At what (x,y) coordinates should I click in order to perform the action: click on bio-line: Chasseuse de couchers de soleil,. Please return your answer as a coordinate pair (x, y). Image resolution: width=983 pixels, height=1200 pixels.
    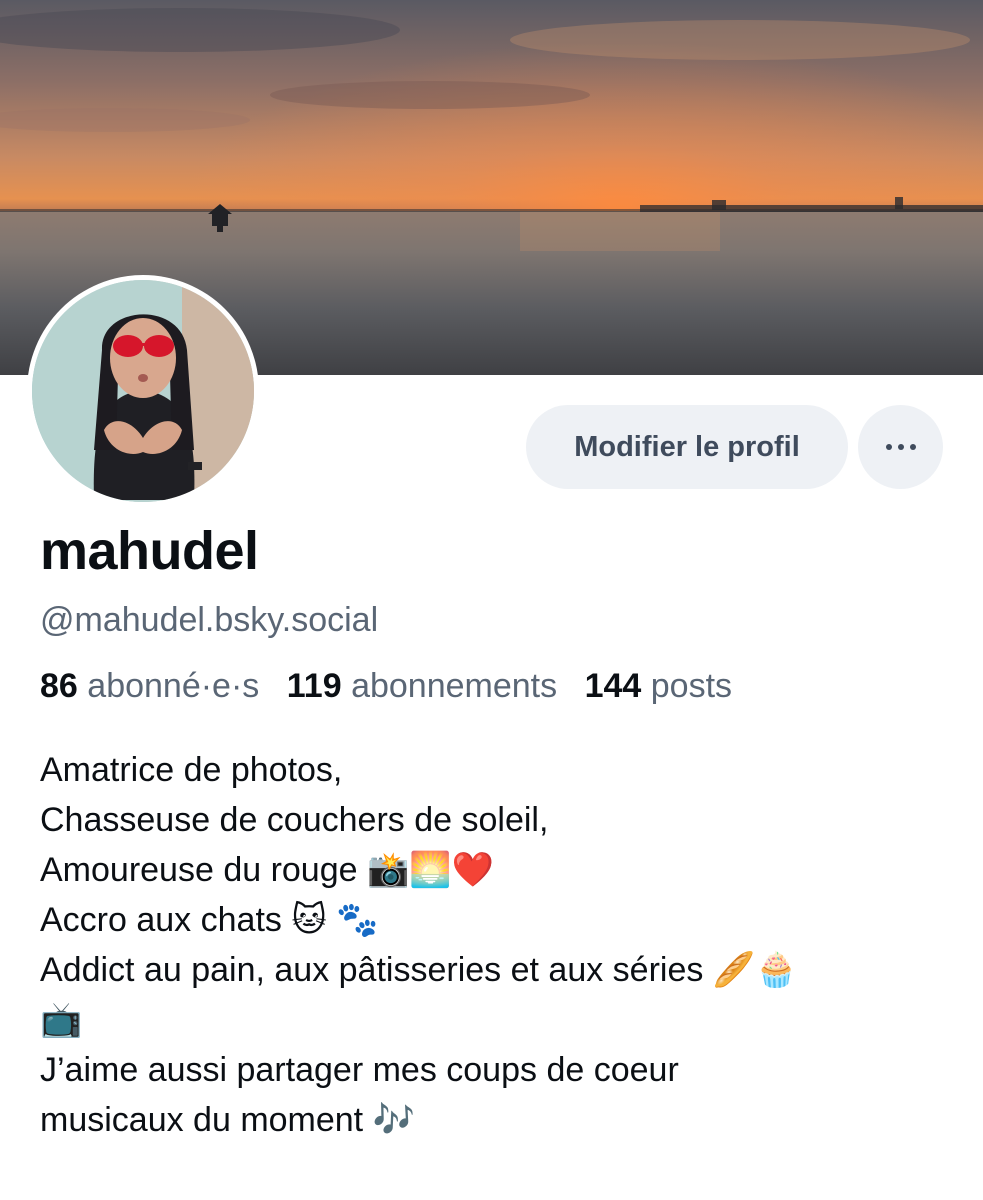
    Looking at the image, I should click on (294, 820).